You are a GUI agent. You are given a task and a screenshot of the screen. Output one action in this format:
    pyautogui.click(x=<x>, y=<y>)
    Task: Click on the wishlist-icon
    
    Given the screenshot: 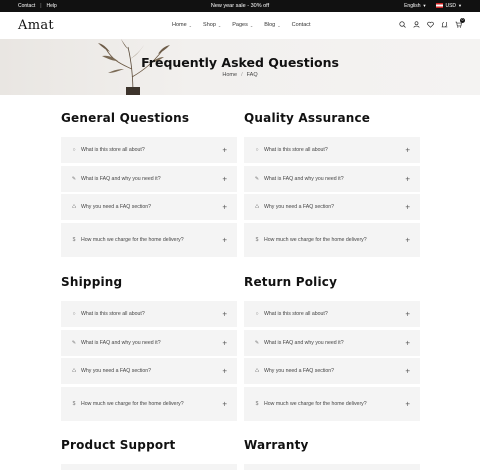 What is the action you would take?
    pyautogui.click(x=430, y=24)
    